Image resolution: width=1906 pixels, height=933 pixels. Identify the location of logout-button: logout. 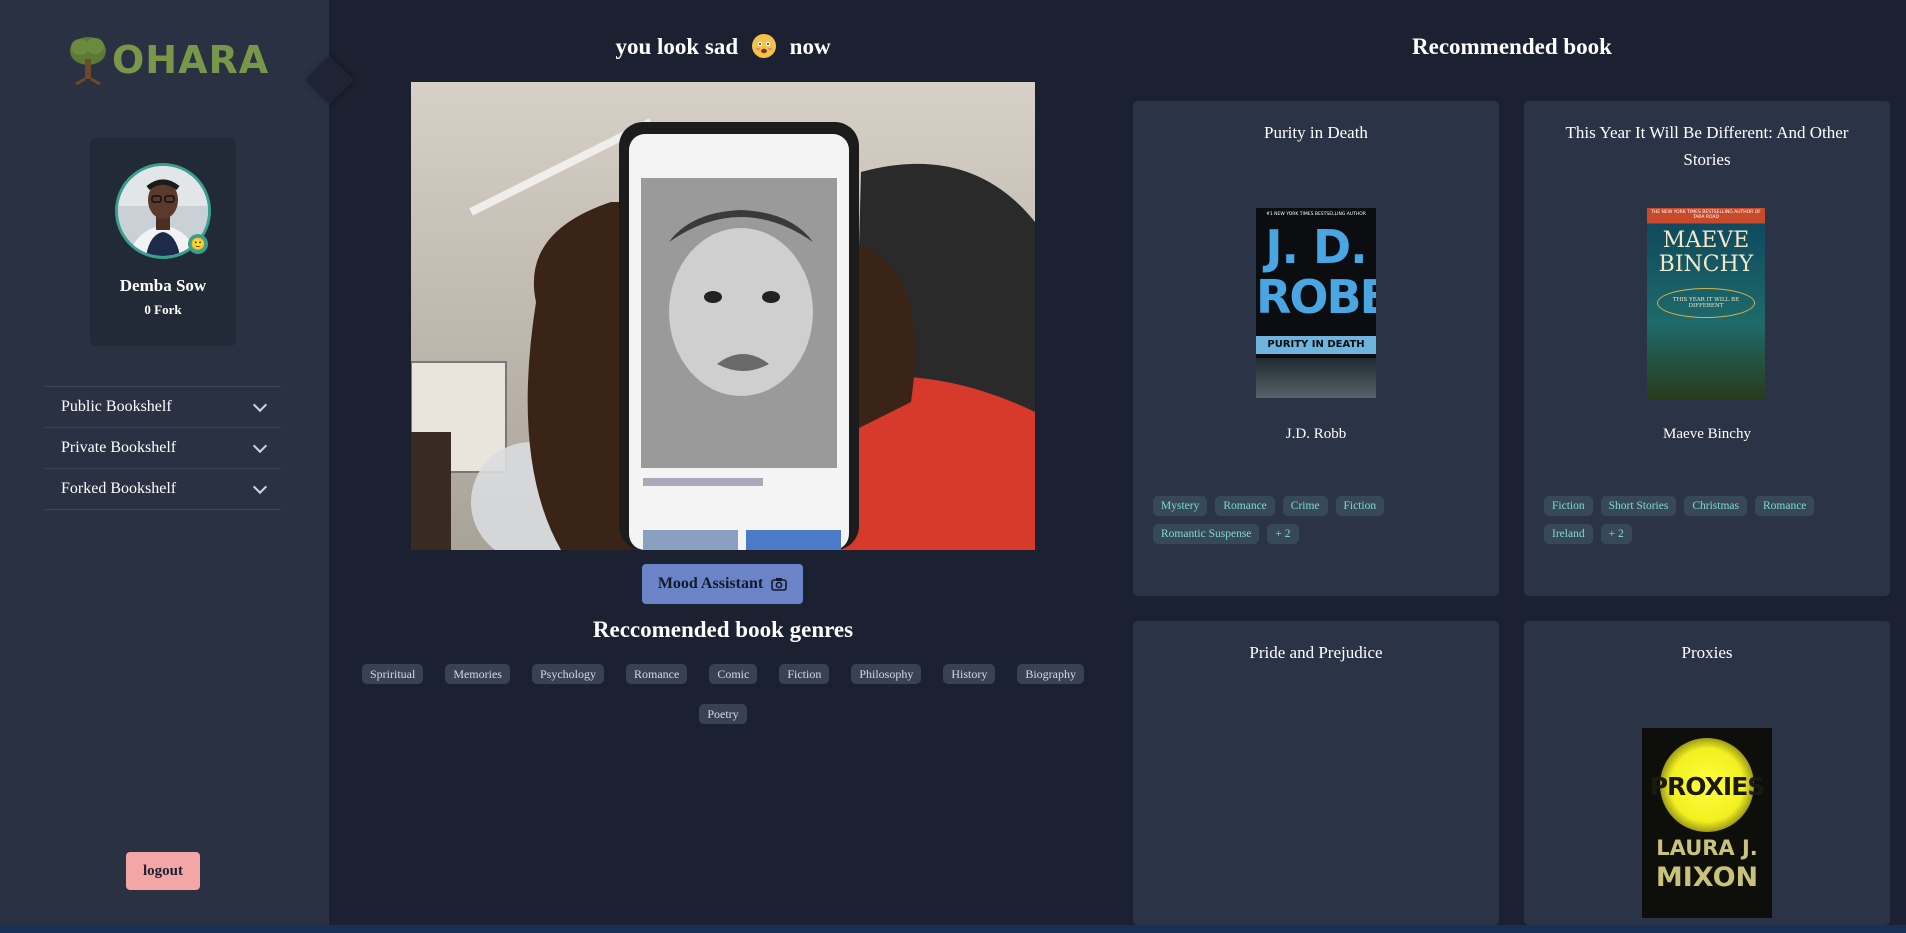
(163, 871).